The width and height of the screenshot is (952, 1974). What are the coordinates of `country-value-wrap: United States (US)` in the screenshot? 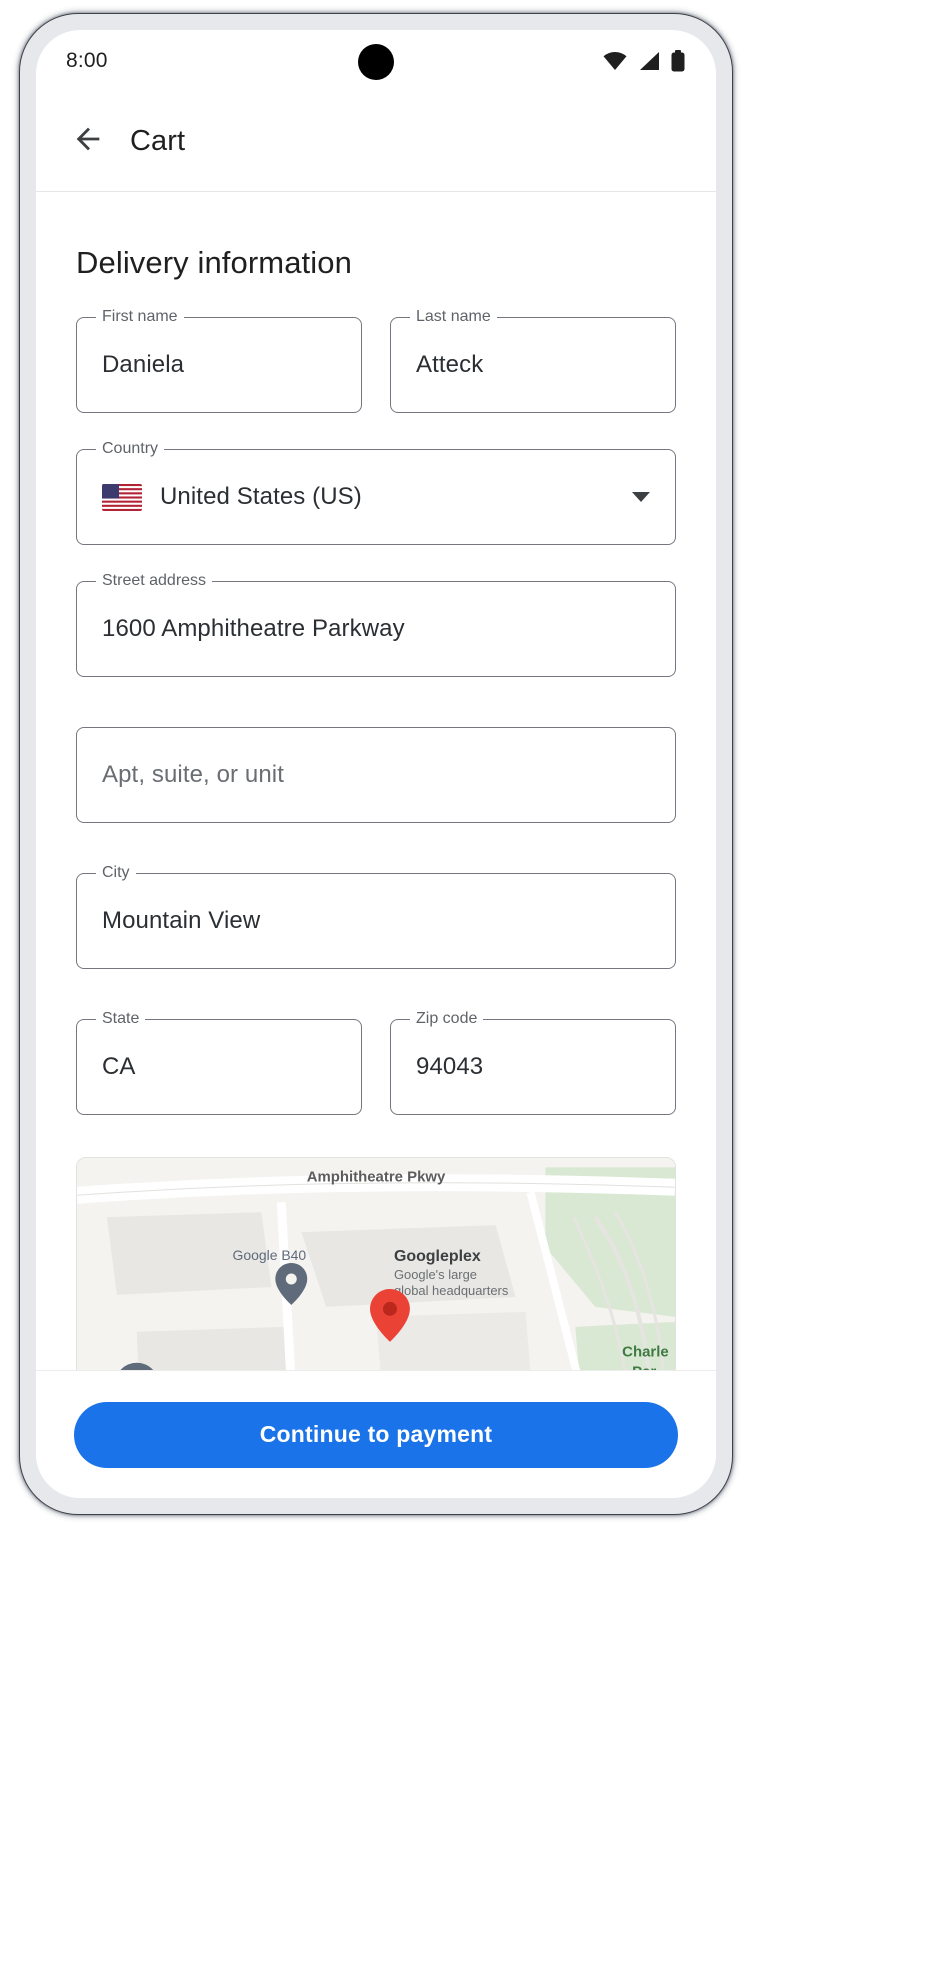 It's located at (232, 497).